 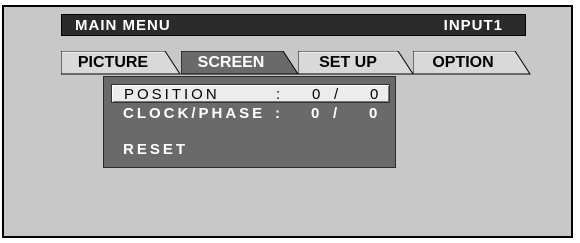 What do you see at coordinates (473, 25) in the screenshot?
I see `input-indicator: INPUT1` at bounding box center [473, 25].